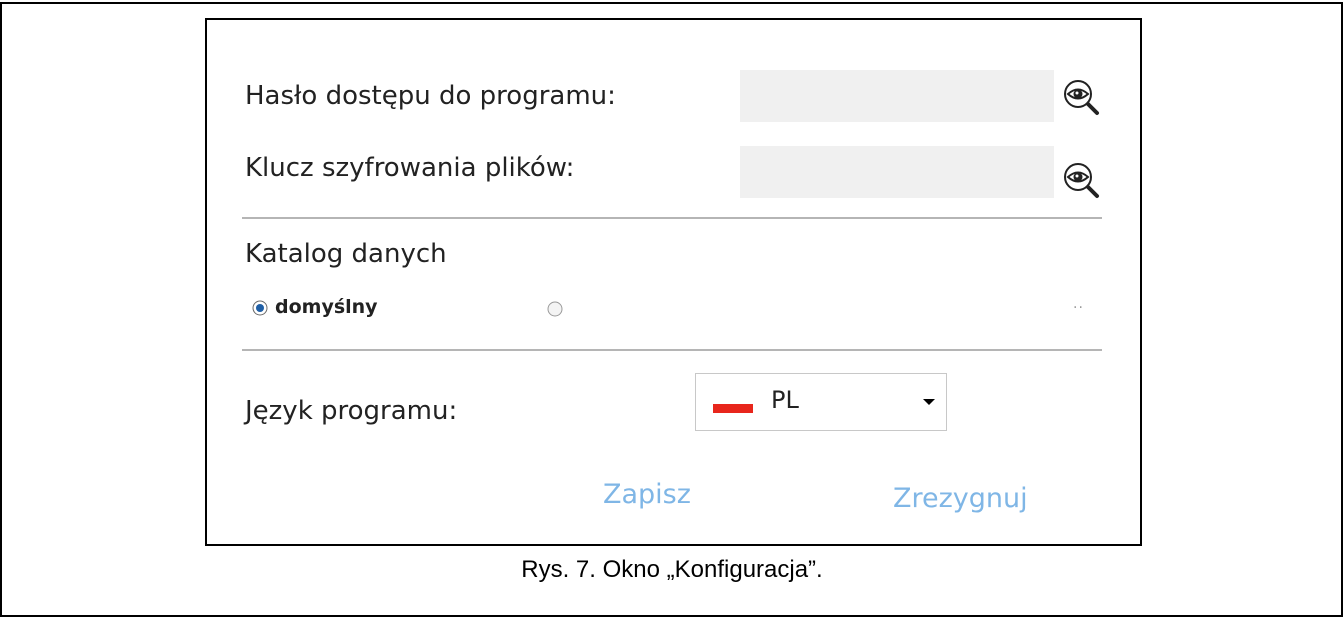 This screenshot has height=617, width=1344. Describe the element at coordinates (960, 499) in the screenshot. I see `cancel-button: Zrezygnuj` at that location.